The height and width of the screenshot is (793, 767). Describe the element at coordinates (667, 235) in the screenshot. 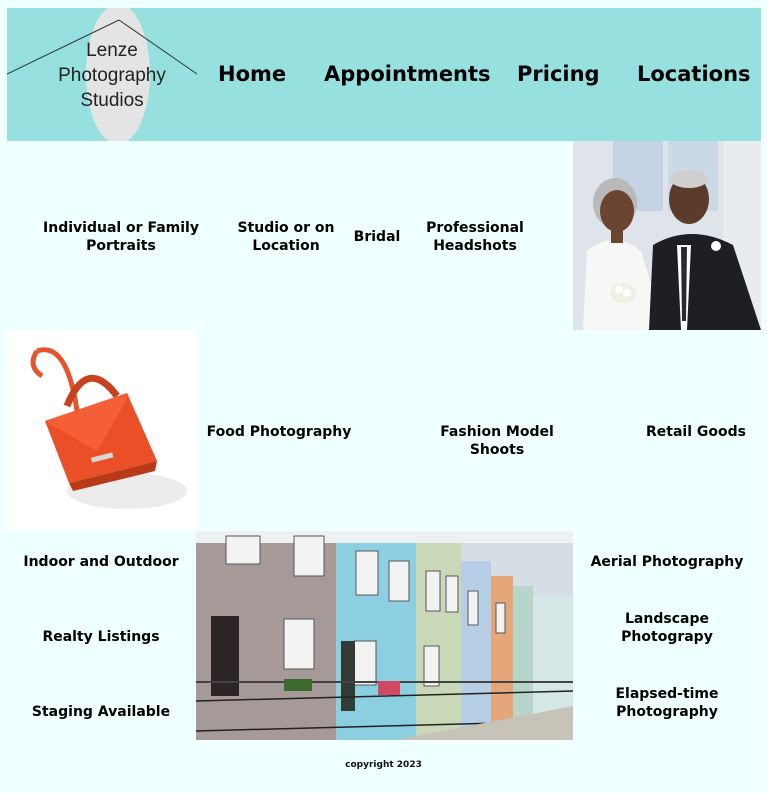

I see `couple-photo` at that location.